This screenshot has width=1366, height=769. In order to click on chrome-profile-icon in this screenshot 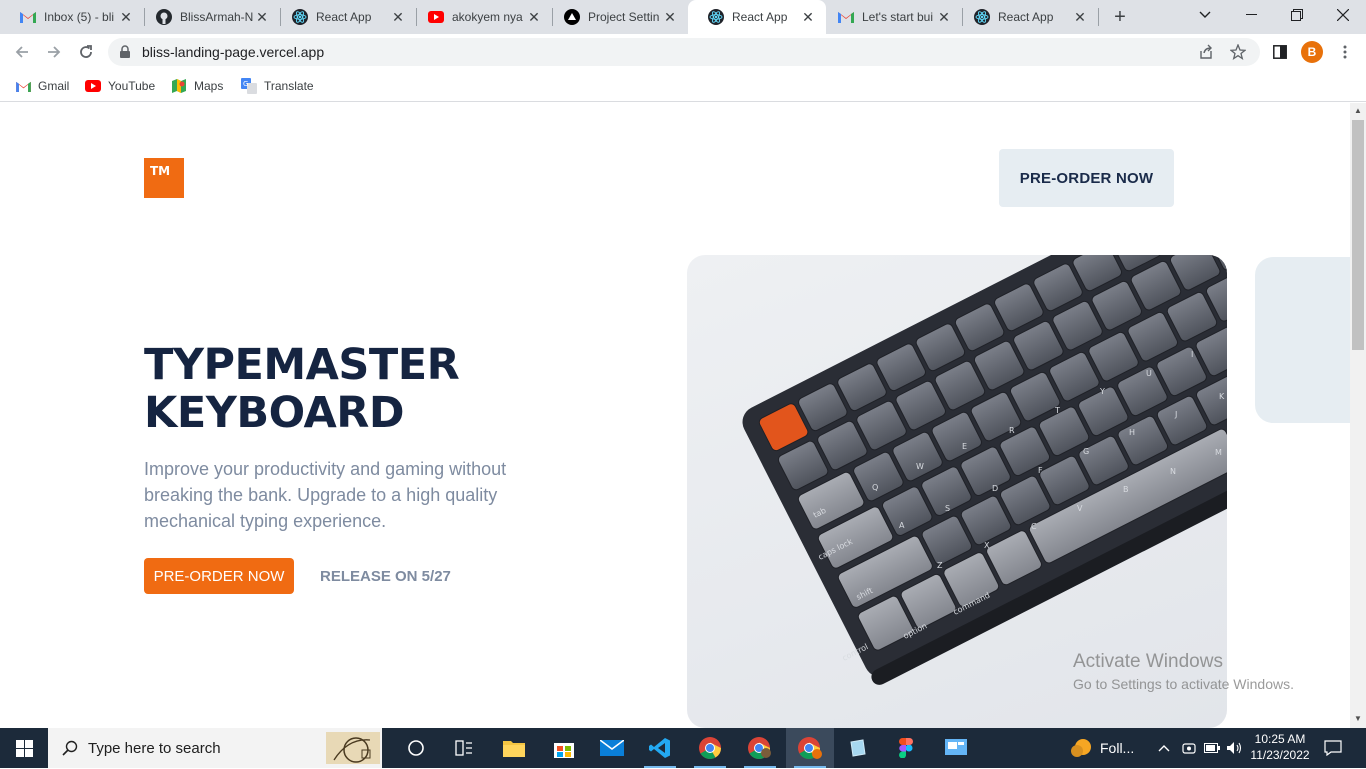, I will do `click(760, 748)`.